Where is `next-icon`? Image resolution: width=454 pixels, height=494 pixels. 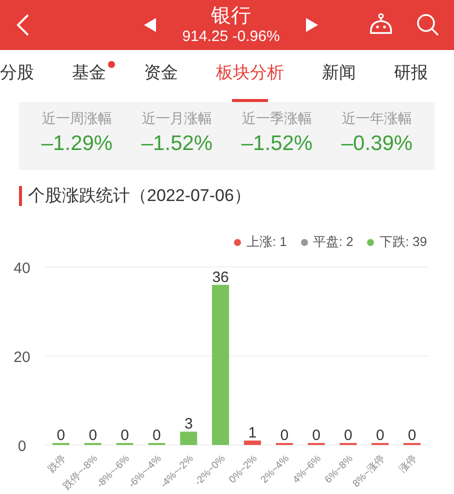
next-icon is located at coordinates (312, 25).